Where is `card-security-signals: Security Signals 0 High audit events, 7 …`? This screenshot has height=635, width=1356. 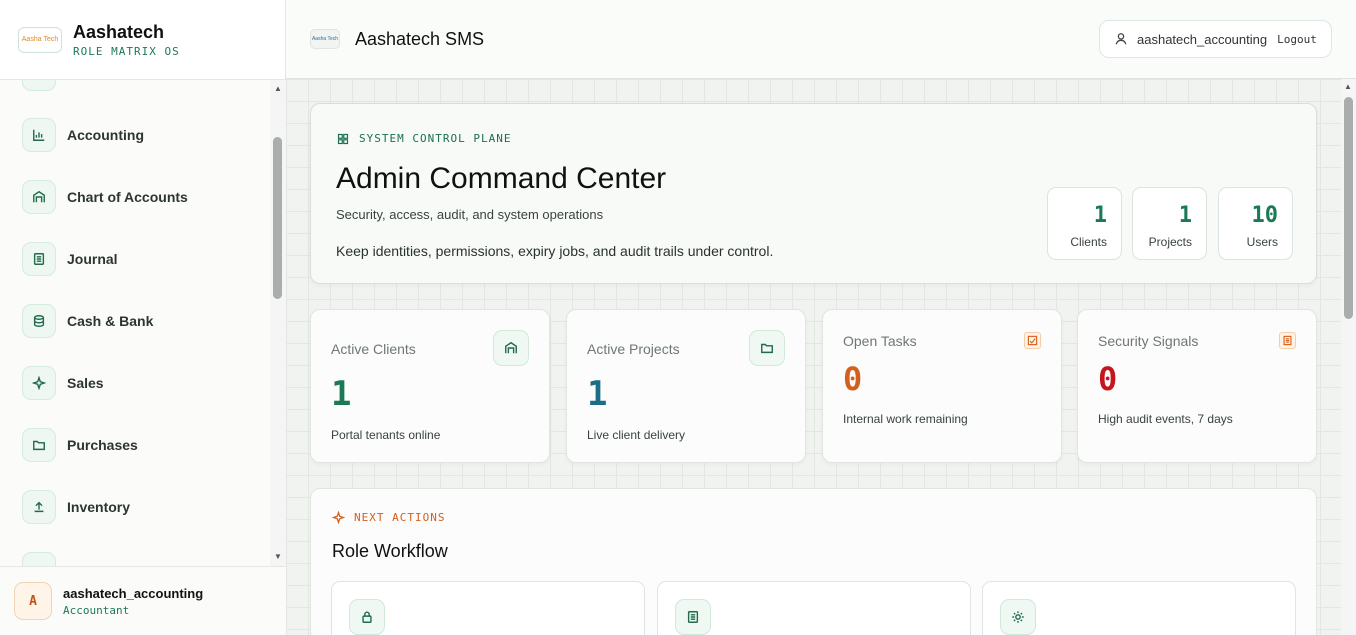 card-security-signals: Security Signals 0 High audit events, 7 … is located at coordinates (1197, 386).